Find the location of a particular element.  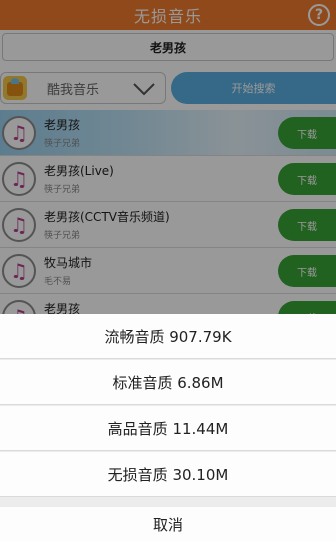

quality-option-standard: 标准音质 6.86M is located at coordinates (168, 382).